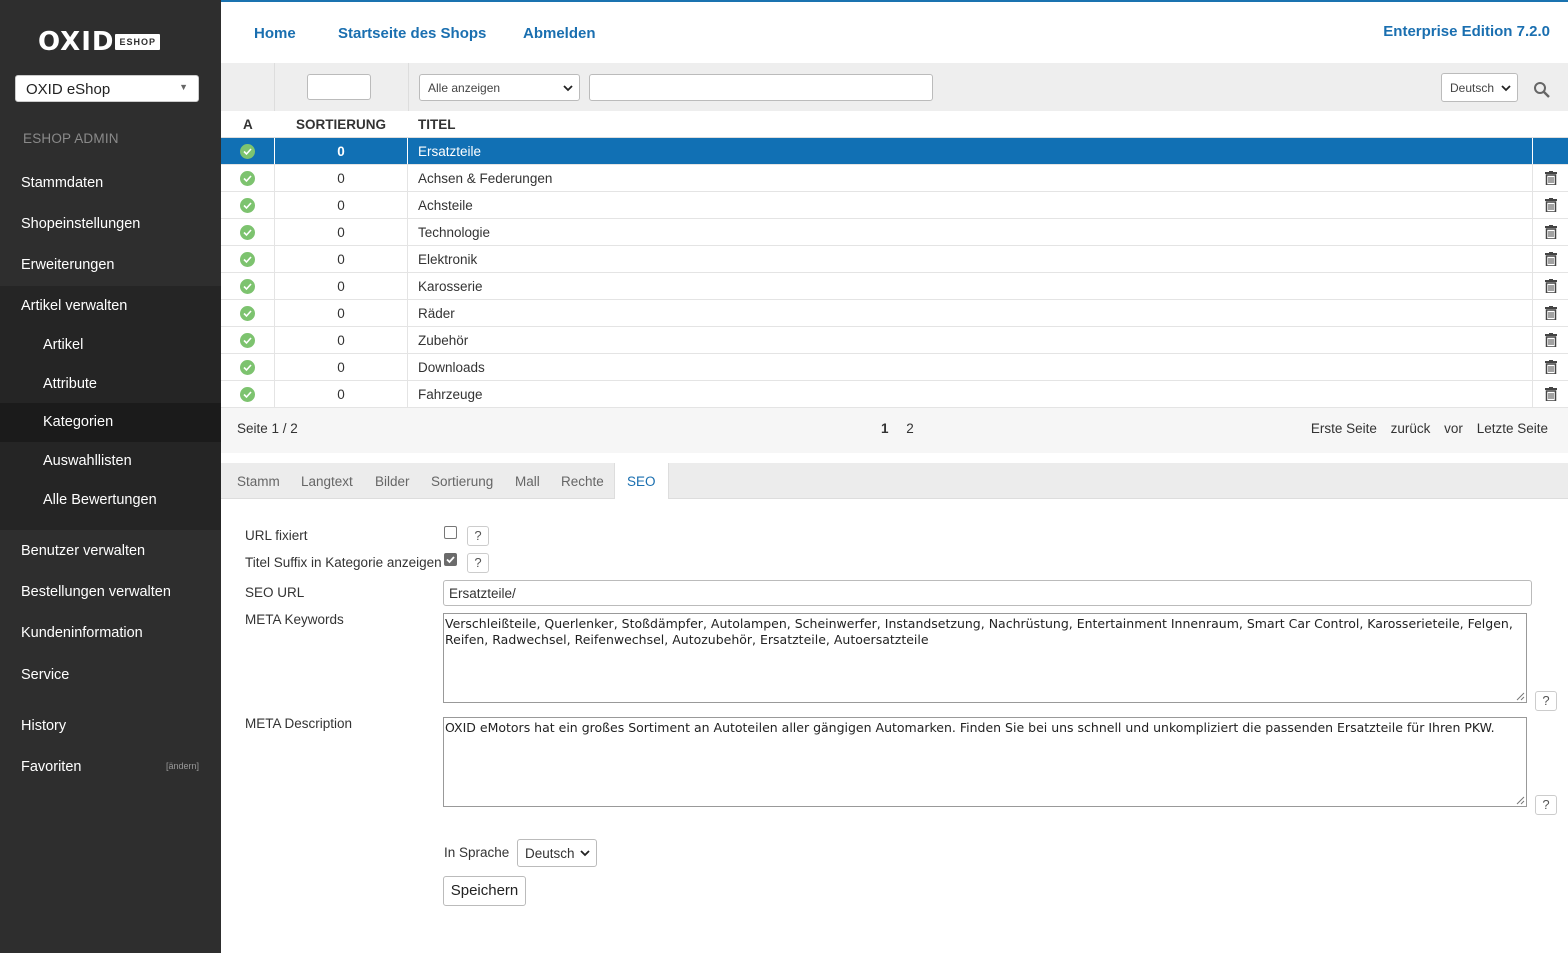 The width and height of the screenshot is (1568, 953). I want to click on logo-badge: ESHOP, so click(137, 42).